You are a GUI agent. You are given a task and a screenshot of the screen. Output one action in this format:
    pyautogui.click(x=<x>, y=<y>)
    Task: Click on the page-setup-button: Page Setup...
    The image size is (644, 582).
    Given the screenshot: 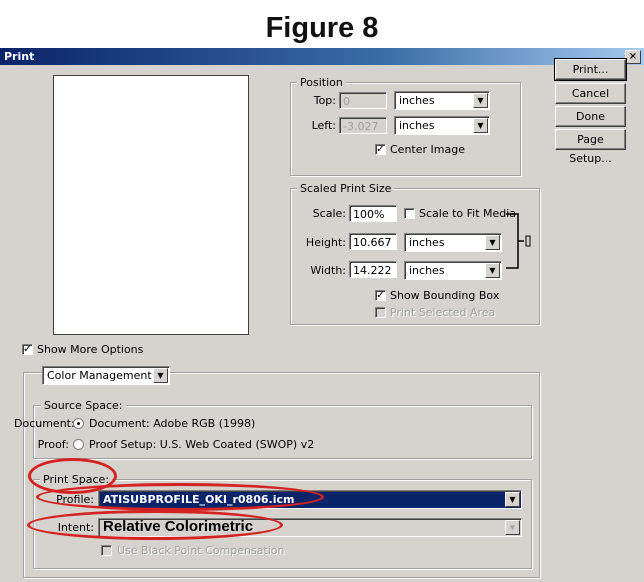 What is the action you would take?
    pyautogui.click(x=590, y=147)
    